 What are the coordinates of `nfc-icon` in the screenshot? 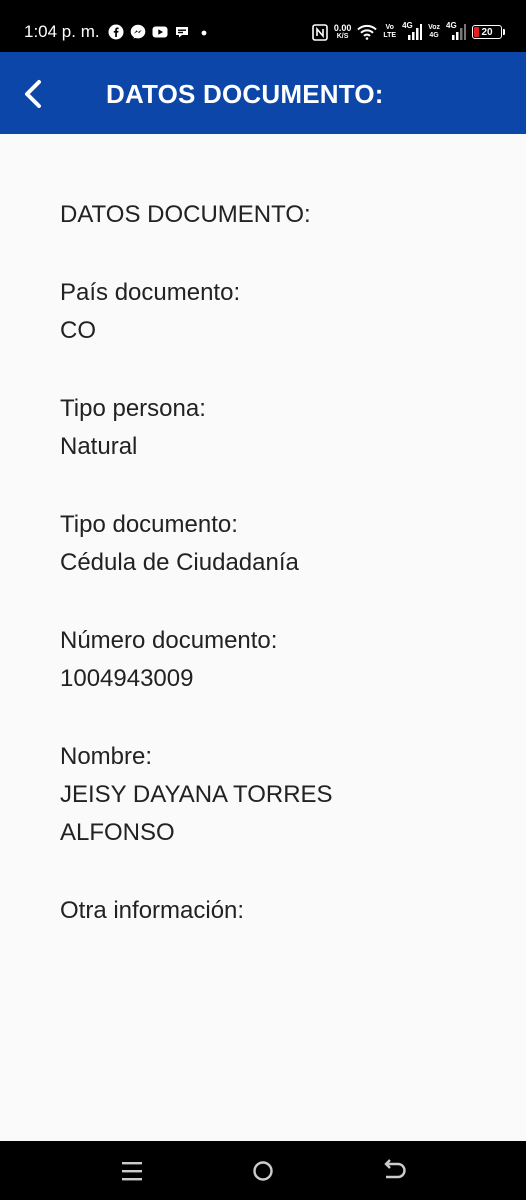 It's located at (320, 32).